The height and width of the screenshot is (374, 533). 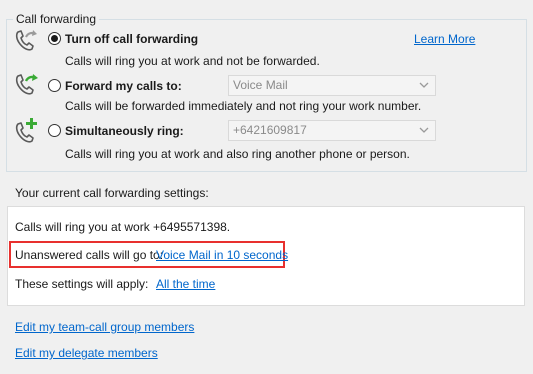 What do you see at coordinates (104, 327) in the screenshot?
I see `edit-team-call-link: Edit my team-call group members` at bounding box center [104, 327].